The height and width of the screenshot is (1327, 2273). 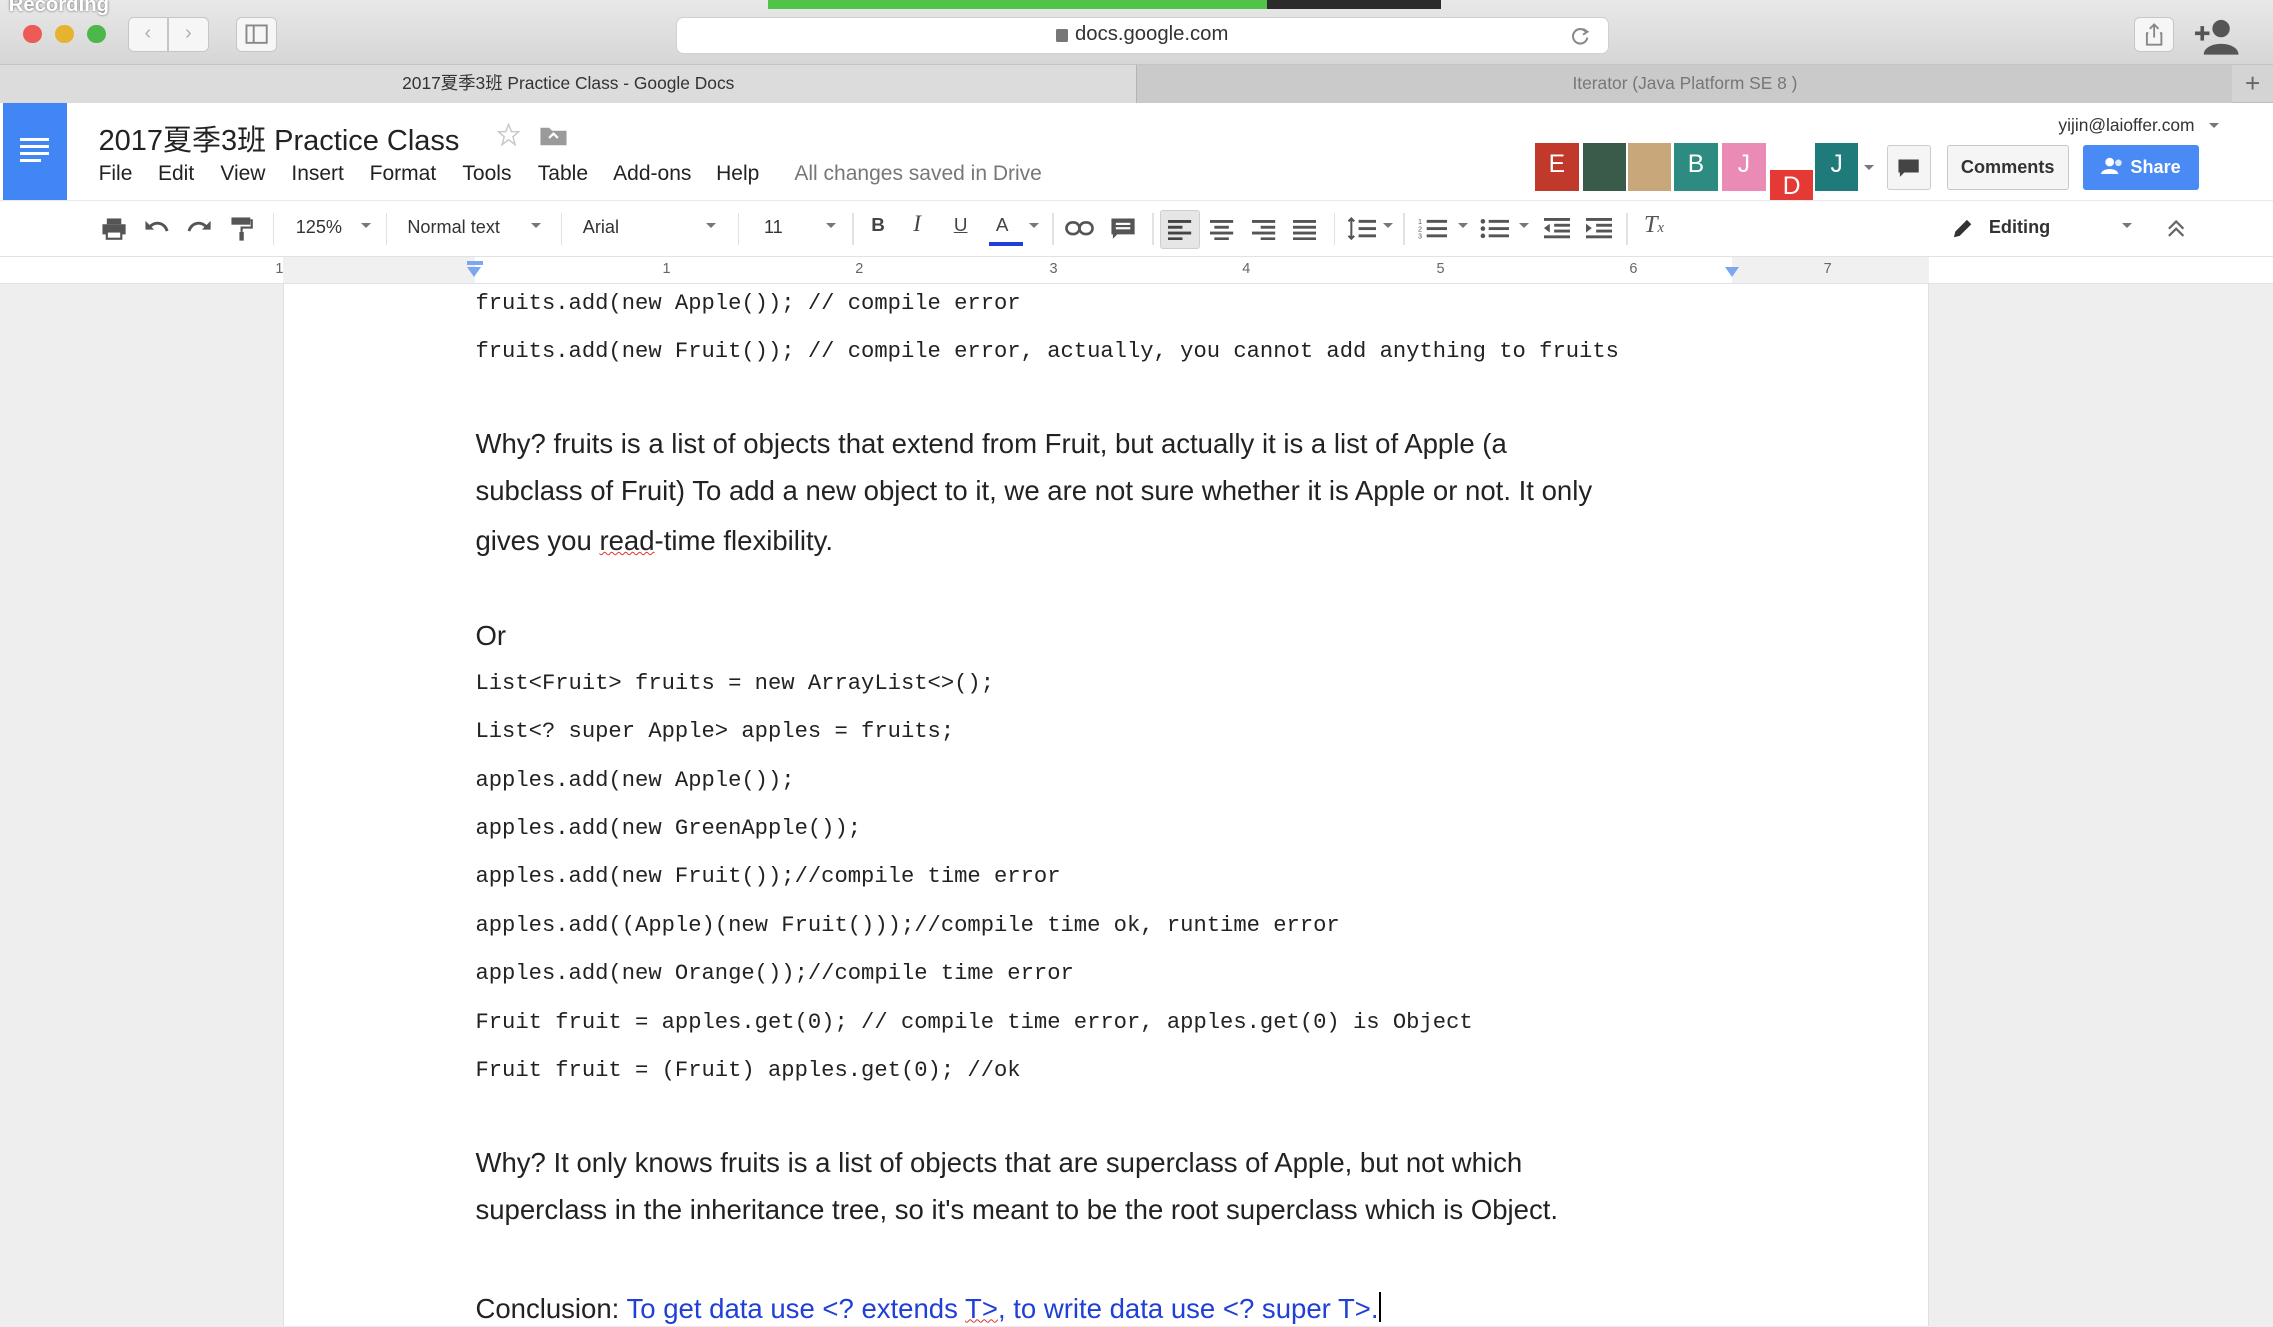 What do you see at coordinates (199, 228) in the screenshot?
I see `redo-icon` at bounding box center [199, 228].